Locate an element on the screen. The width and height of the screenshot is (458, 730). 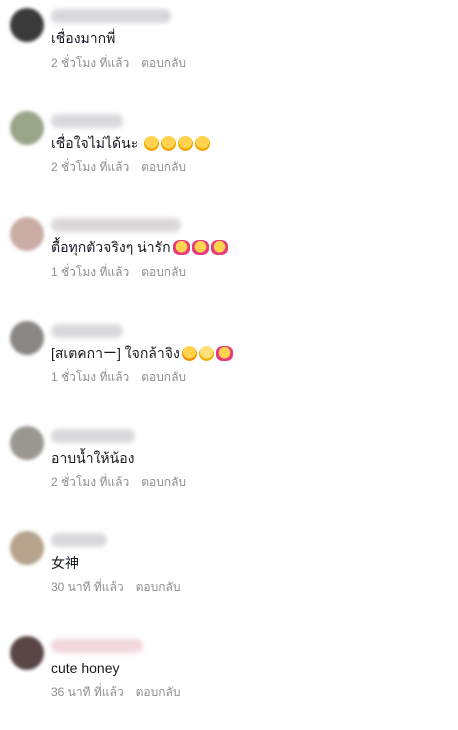
comment-text: อาบน้ำให้น้อง is located at coordinates (93, 458).